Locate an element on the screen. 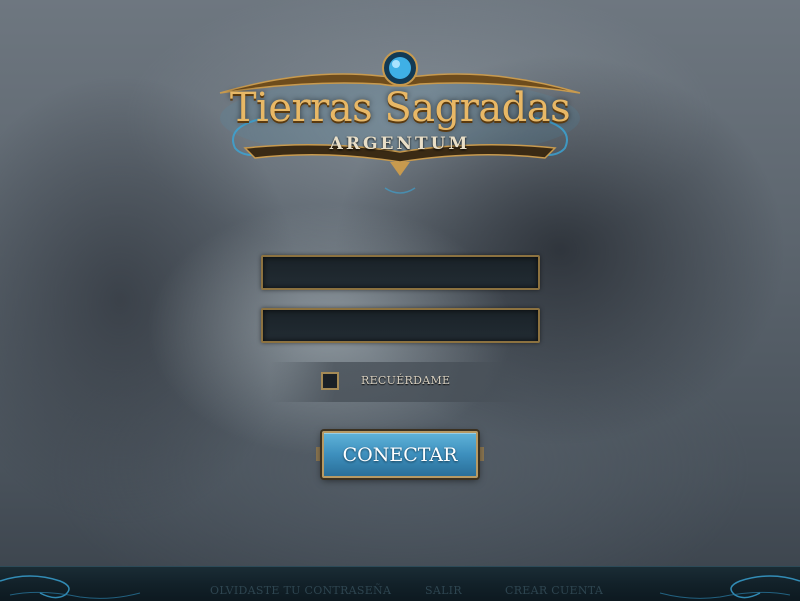 Image resolution: width=800 pixels, height=601 pixels. forgot-password-link: OLVIDASTE TU CONTRASEÑA is located at coordinates (300, 590).